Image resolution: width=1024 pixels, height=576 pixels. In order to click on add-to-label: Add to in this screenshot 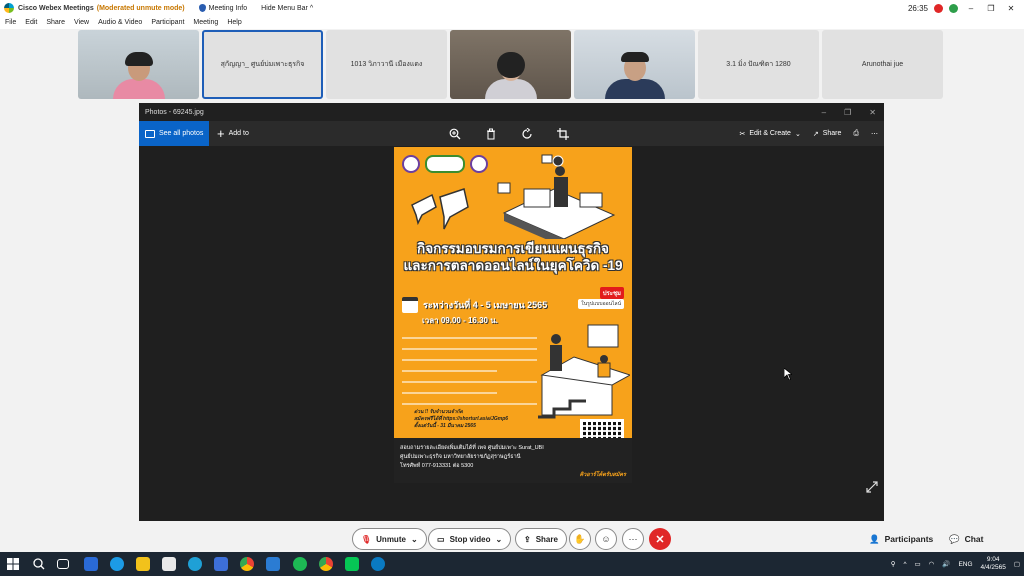, I will do `click(238, 133)`.